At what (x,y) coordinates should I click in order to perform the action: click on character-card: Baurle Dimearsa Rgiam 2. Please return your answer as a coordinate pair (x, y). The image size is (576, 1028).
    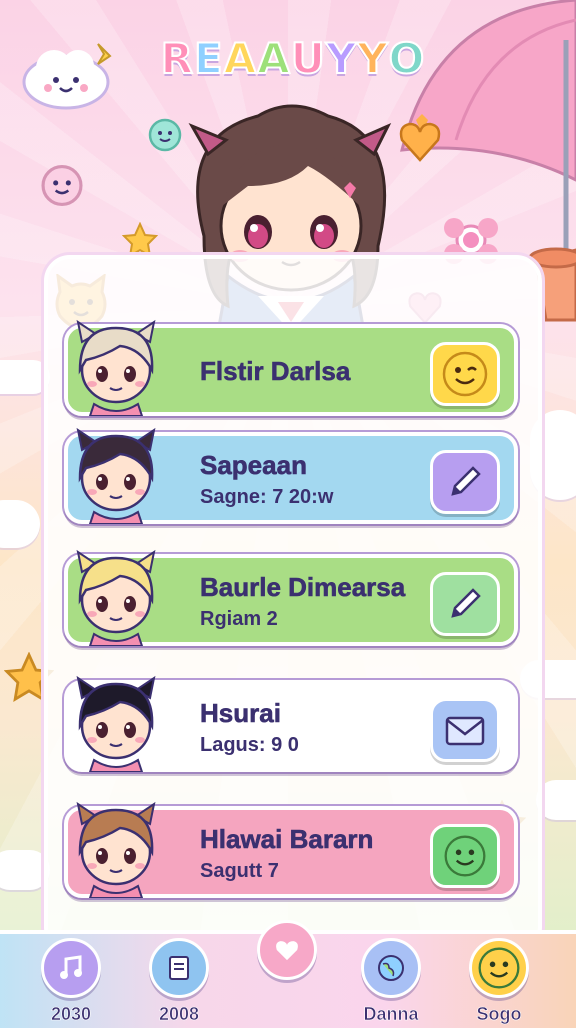
    Looking at the image, I should click on (291, 597).